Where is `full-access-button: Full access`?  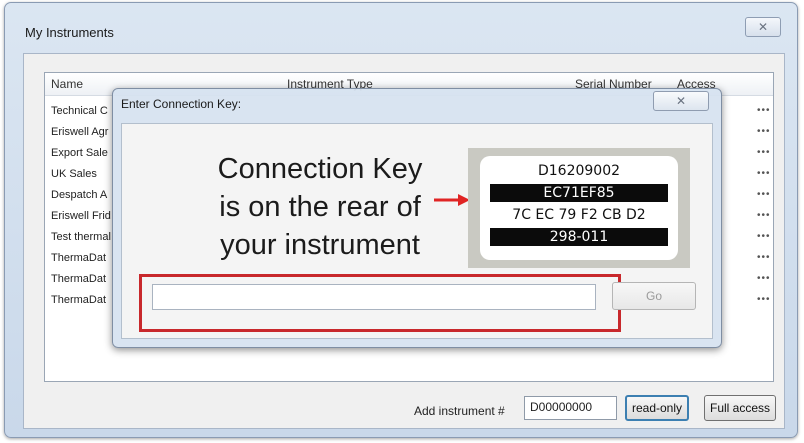 full-access-button: Full access is located at coordinates (740, 408).